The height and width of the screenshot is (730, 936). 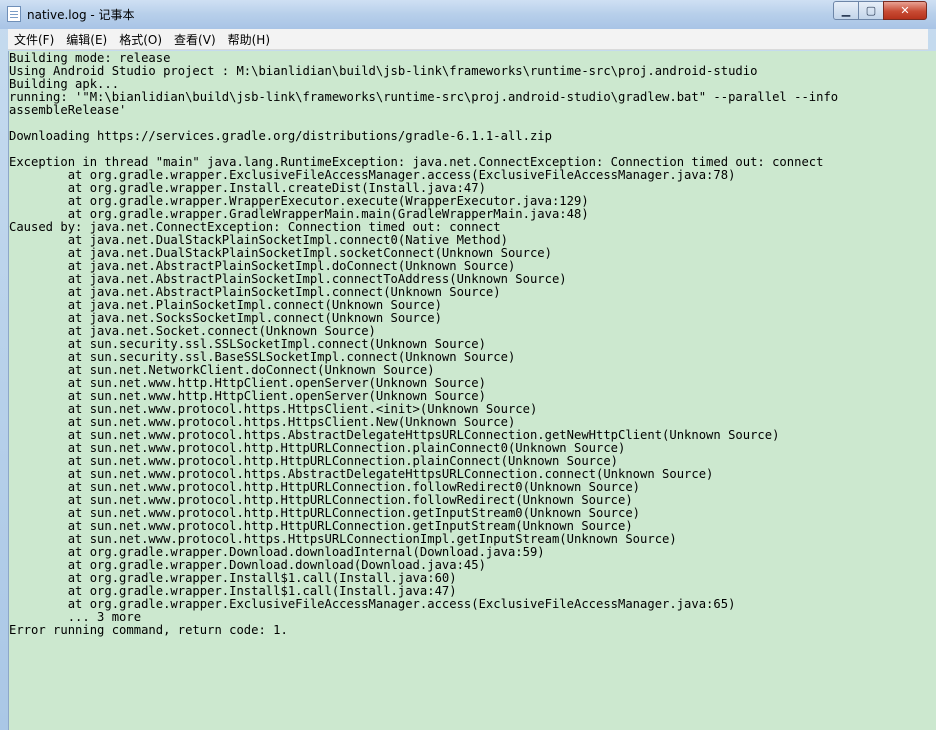 What do you see at coordinates (140, 39) in the screenshot?
I see `menu-format: 格式(O)` at bounding box center [140, 39].